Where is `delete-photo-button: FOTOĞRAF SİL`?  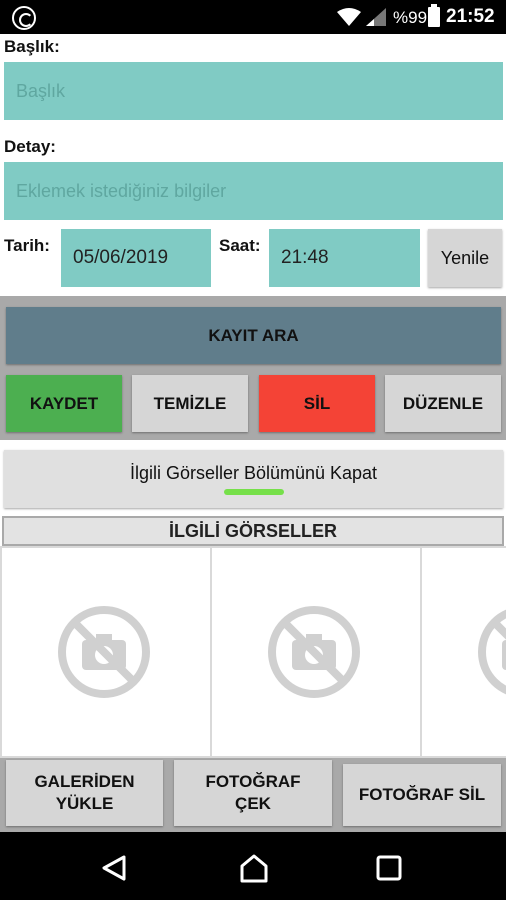 delete-photo-button: FOTOĞRAF SİL is located at coordinates (422, 795).